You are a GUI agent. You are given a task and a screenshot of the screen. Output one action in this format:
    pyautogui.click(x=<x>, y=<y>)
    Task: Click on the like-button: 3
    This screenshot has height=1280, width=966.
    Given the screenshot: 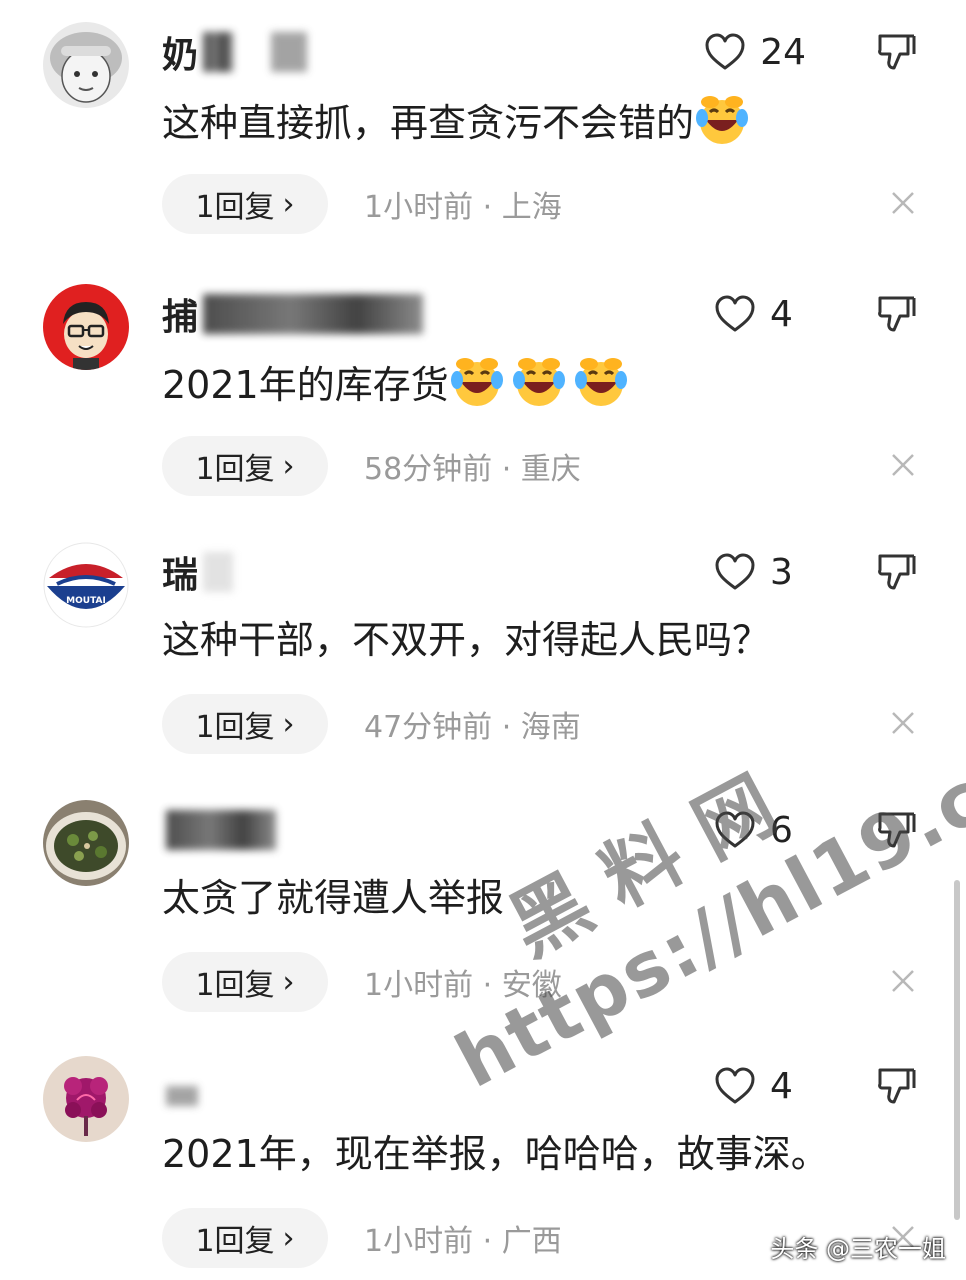 What is the action you would take?
    pyautogui.click(x=760, y=572)
    